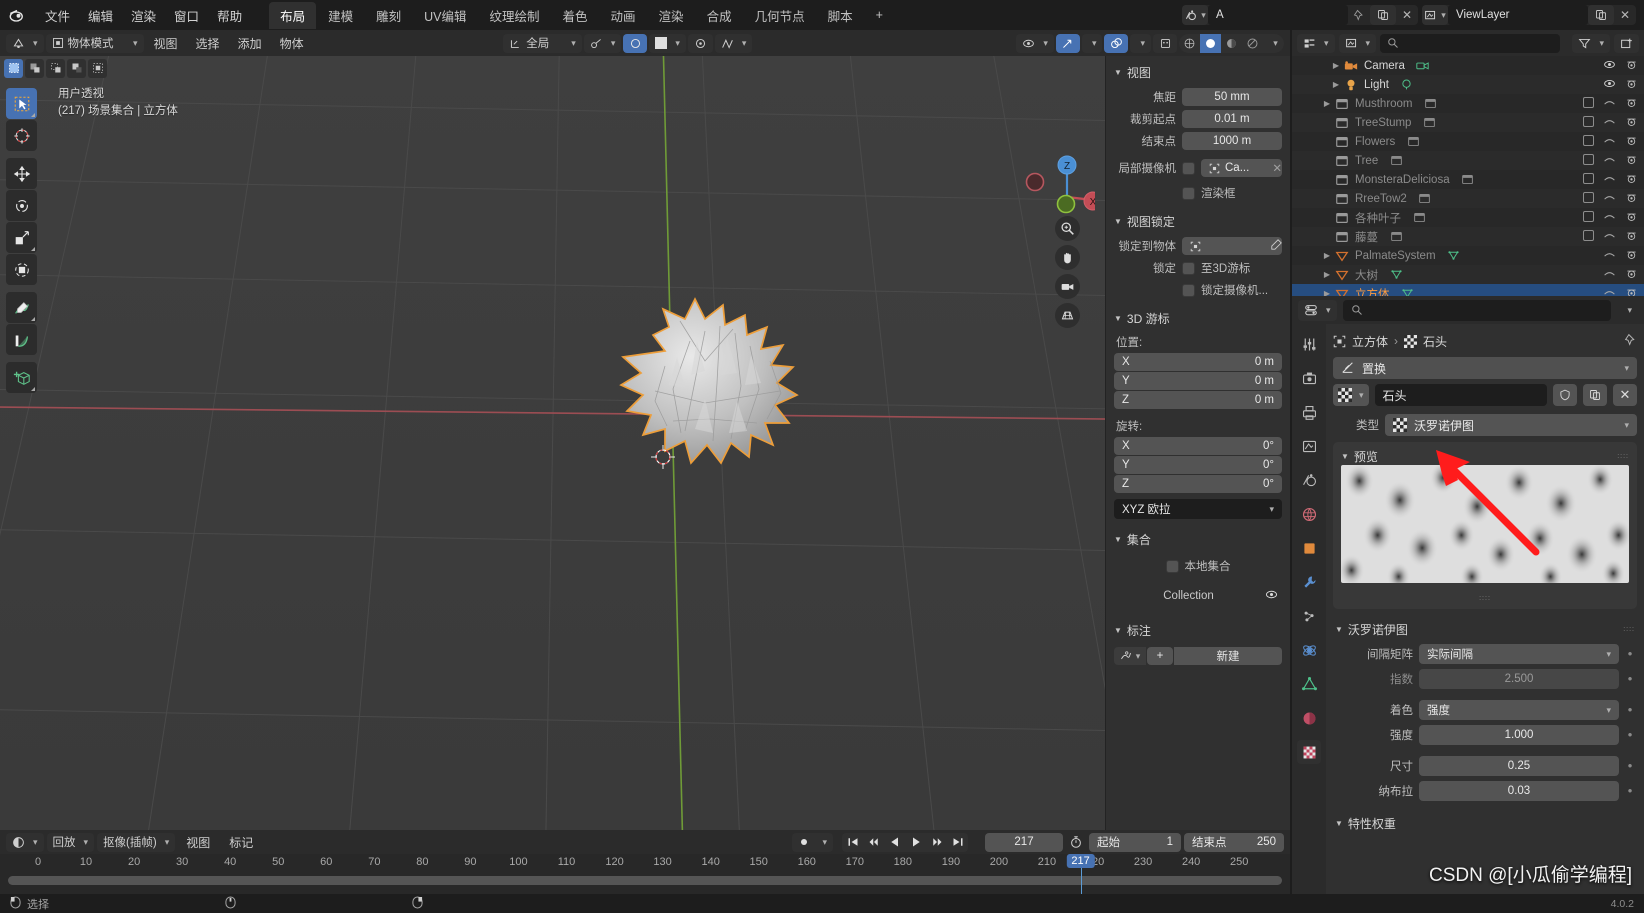  Describe the element at coordinates (1067, 43) in the screenshot. I see `gizmo-toggle` at that location.